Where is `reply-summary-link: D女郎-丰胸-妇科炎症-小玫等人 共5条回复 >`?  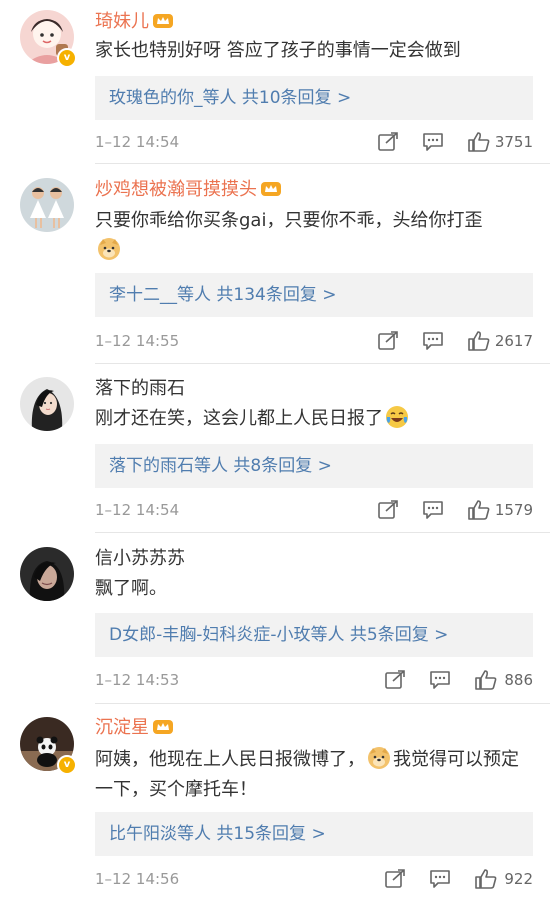
reply-summary-link: D女郎-丰胸-妇科炎症-小玫等人 共5条回复 > is located at coordinates (314, 635).